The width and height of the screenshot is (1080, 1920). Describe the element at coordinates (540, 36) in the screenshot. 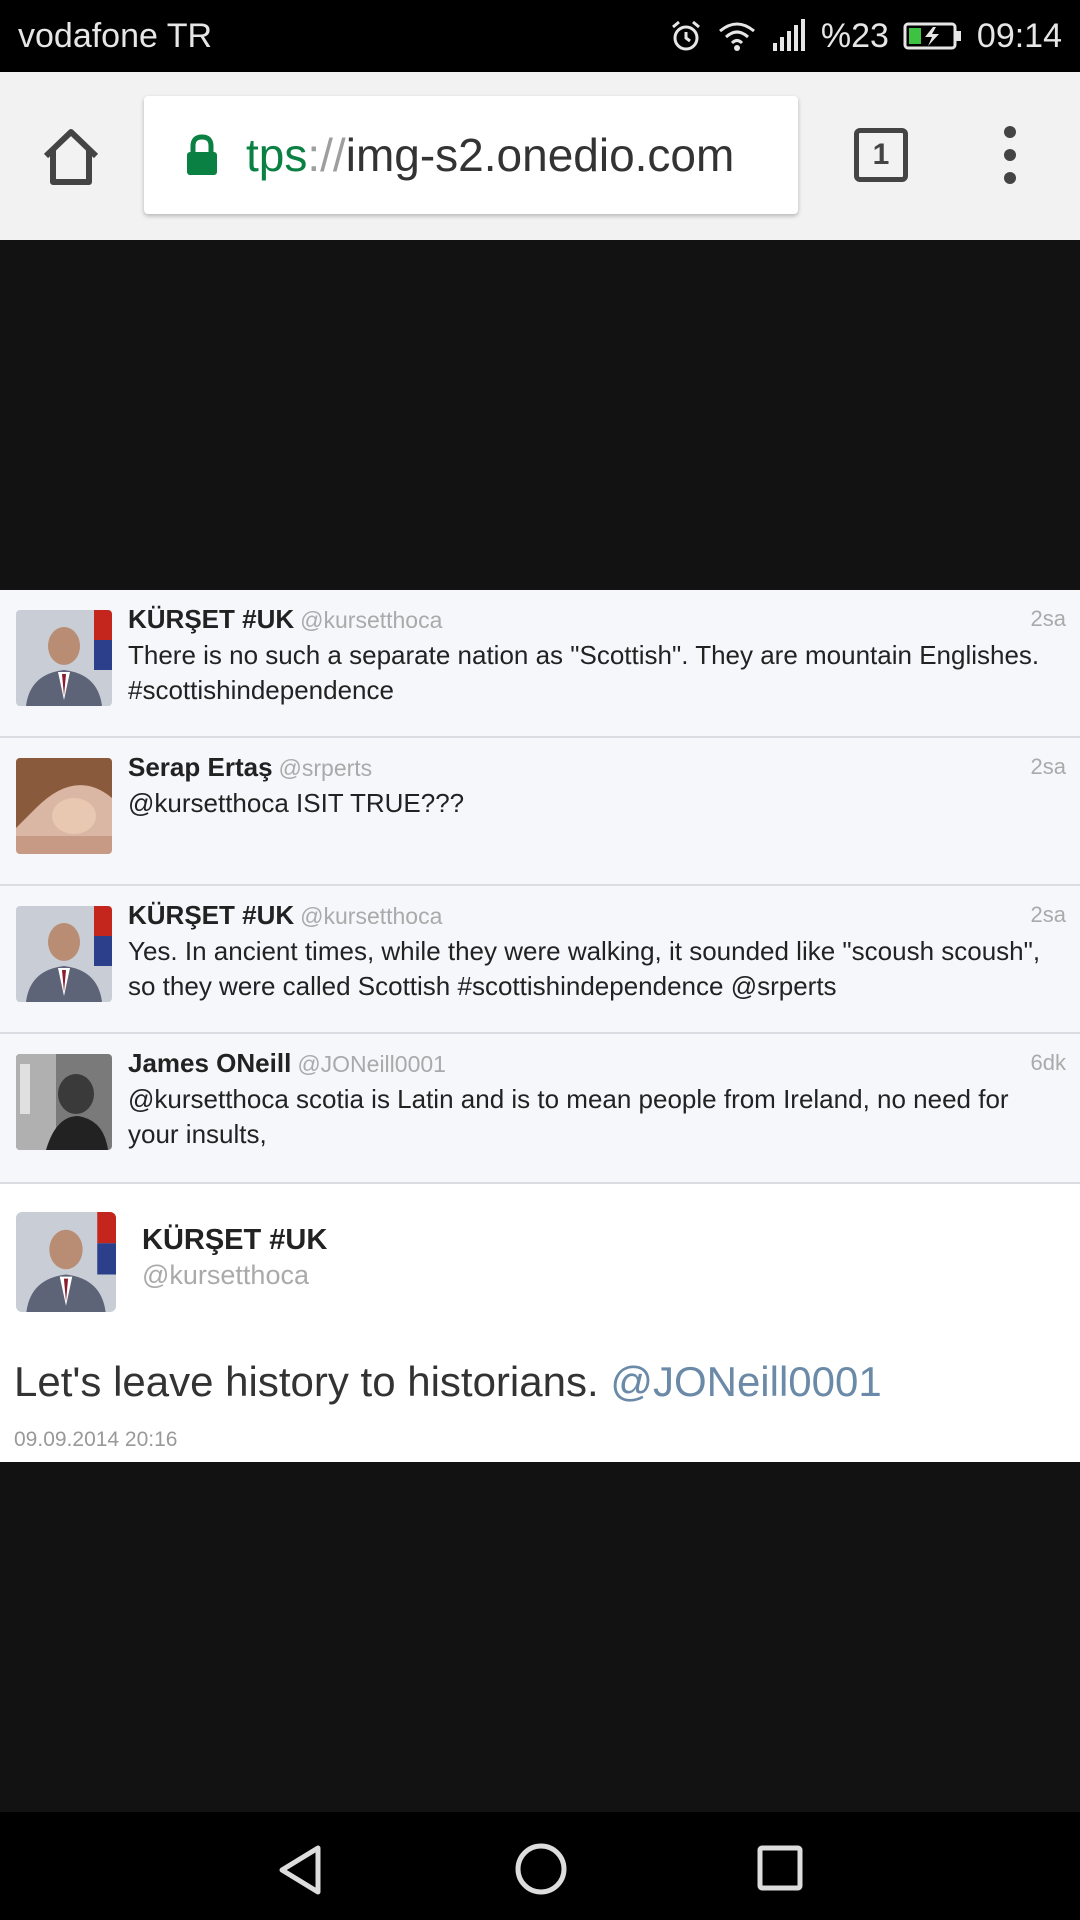

I see `status-bar: vodafone TR %23 09:14` at that location.